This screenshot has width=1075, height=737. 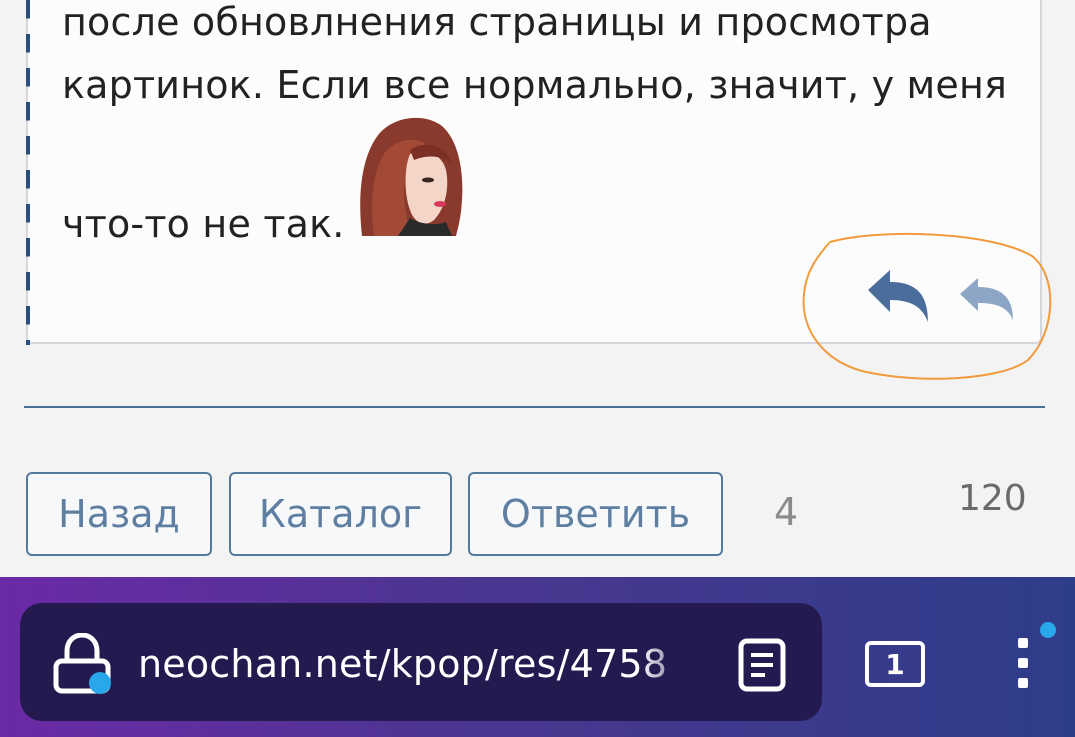 I want to click on reply-button, so click(x=899, y=296).